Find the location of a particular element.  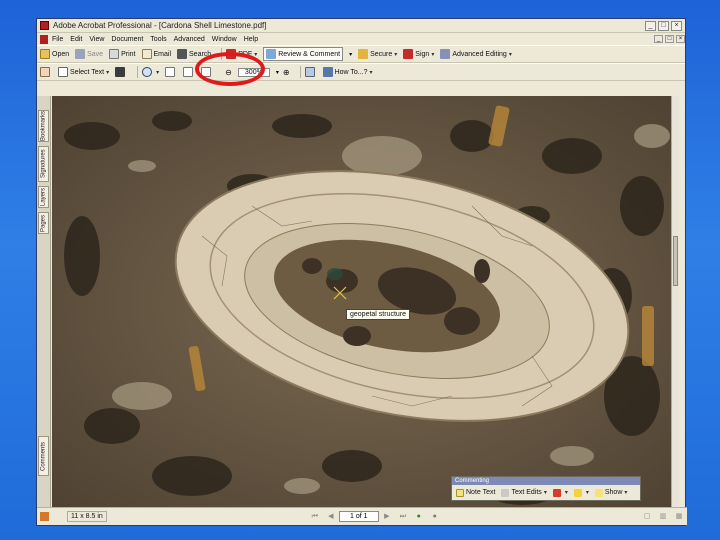

doc-minimize-button: _ is located at coordinates (658, 39).